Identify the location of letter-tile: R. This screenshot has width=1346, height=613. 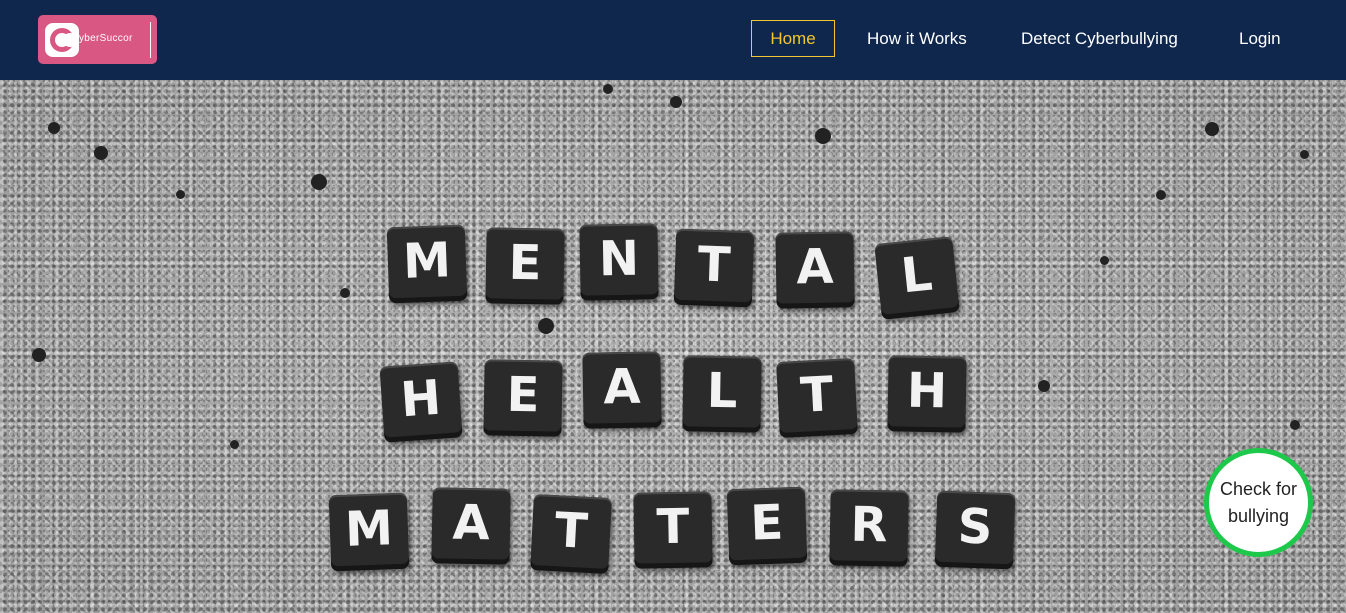
(869, 528).